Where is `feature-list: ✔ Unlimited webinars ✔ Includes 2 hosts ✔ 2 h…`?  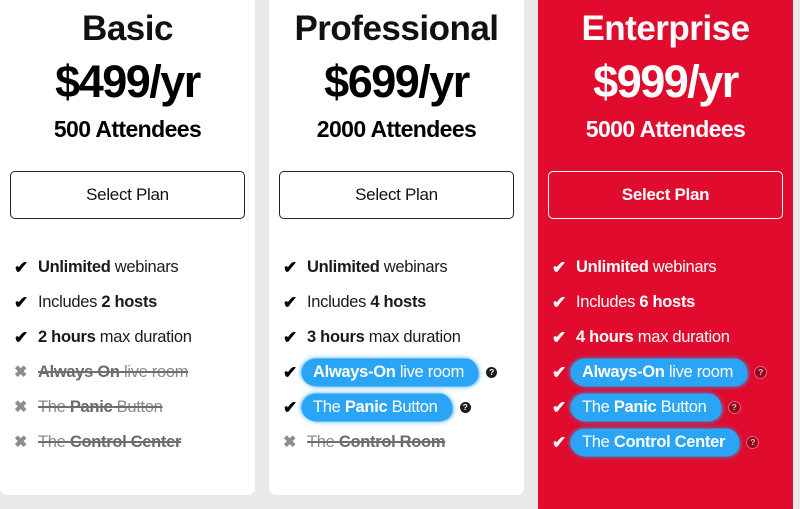
feature-list: ✔ Unlimited webinars ✔ Includes 2 hosts ✔ 2 h… is located at coordinates (127, 355).